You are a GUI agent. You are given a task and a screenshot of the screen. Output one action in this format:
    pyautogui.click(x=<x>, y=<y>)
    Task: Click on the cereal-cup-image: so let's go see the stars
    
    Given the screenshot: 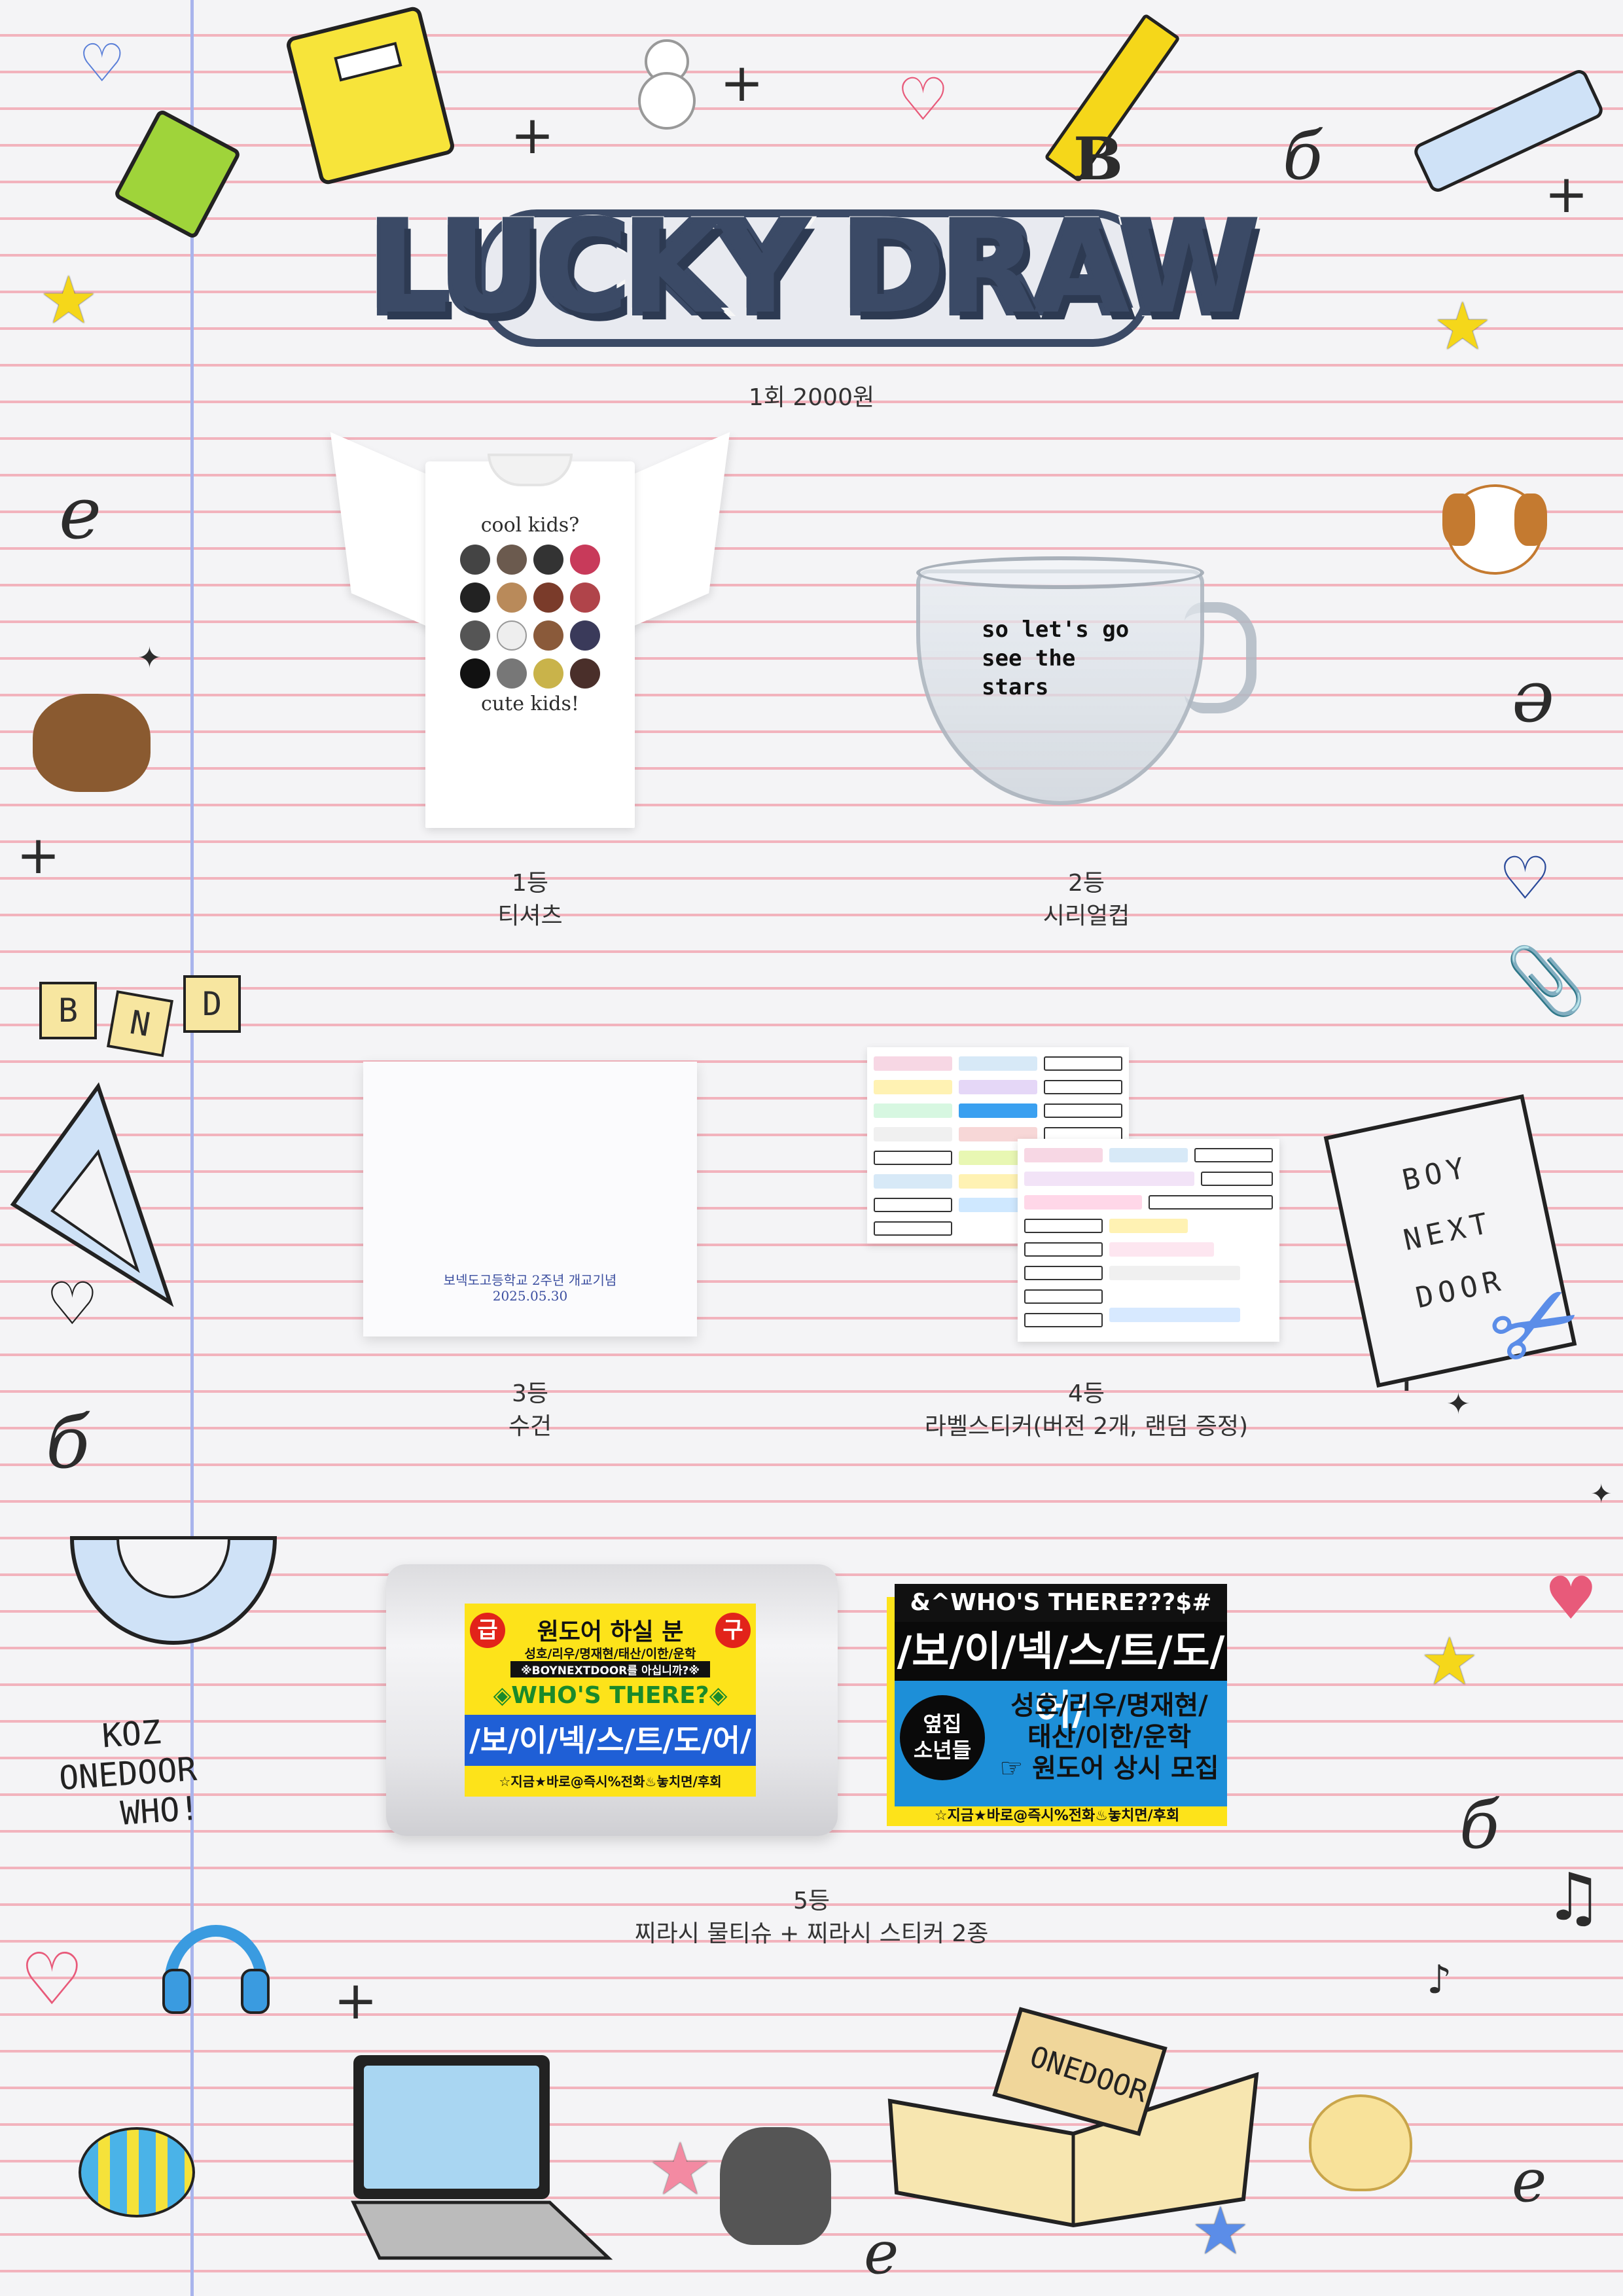 What is the action you would take?
    pyautogui.click(x=1086, y=681)
    